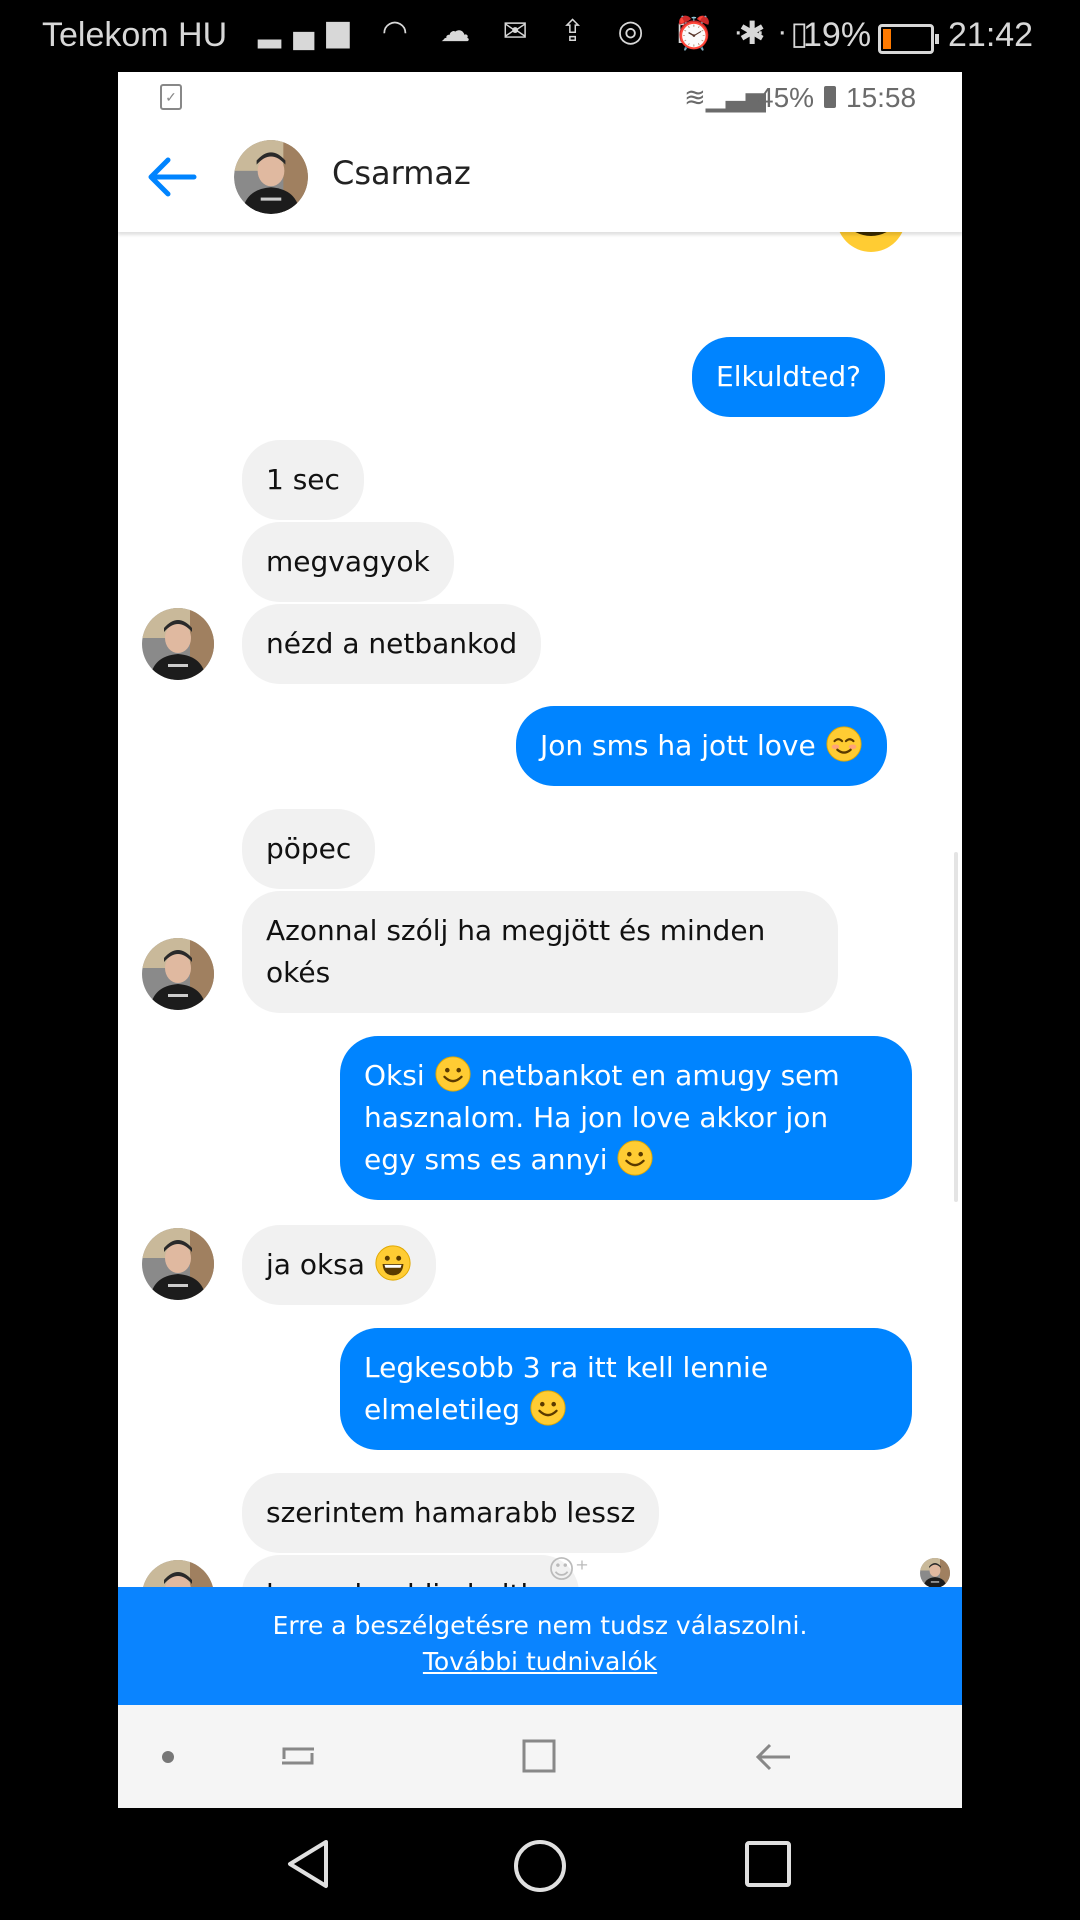 The width and height of the screenshot is (1080, 1920). I want to click on checklist-icon: ✓, so click(171, 97).